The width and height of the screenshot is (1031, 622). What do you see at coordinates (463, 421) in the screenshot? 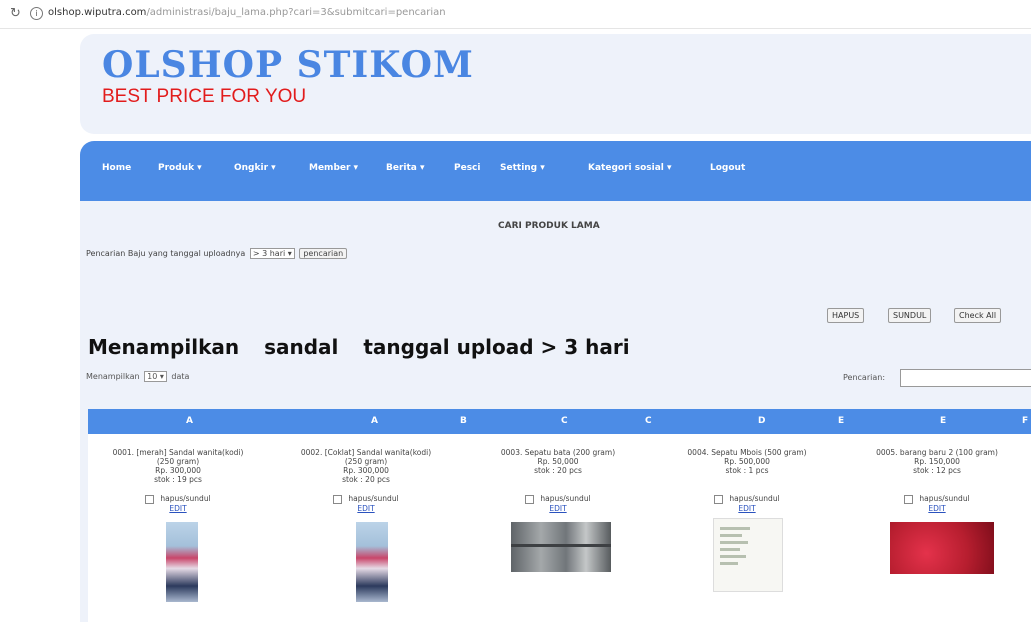
I see `table-header-col: B` at bounding box center [463, 421].